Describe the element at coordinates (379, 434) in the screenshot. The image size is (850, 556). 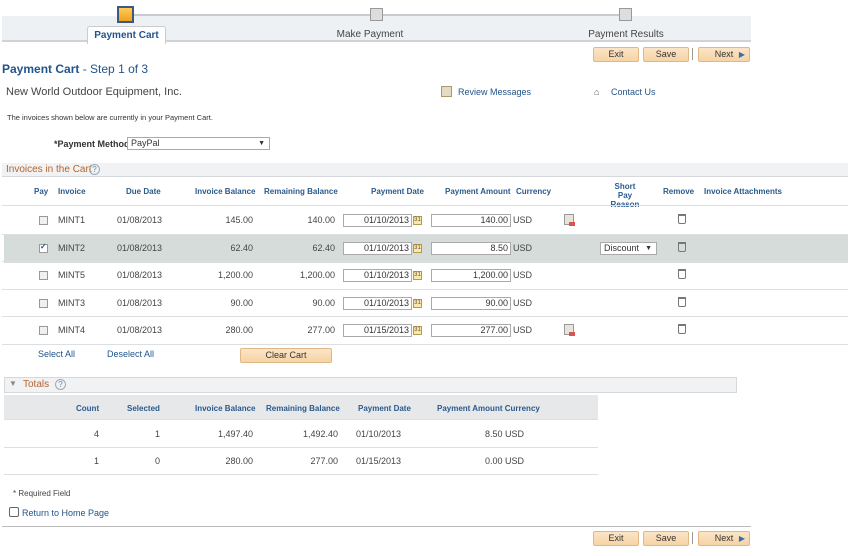
I see `totals-payment-date: 01/10/2013` at that location.